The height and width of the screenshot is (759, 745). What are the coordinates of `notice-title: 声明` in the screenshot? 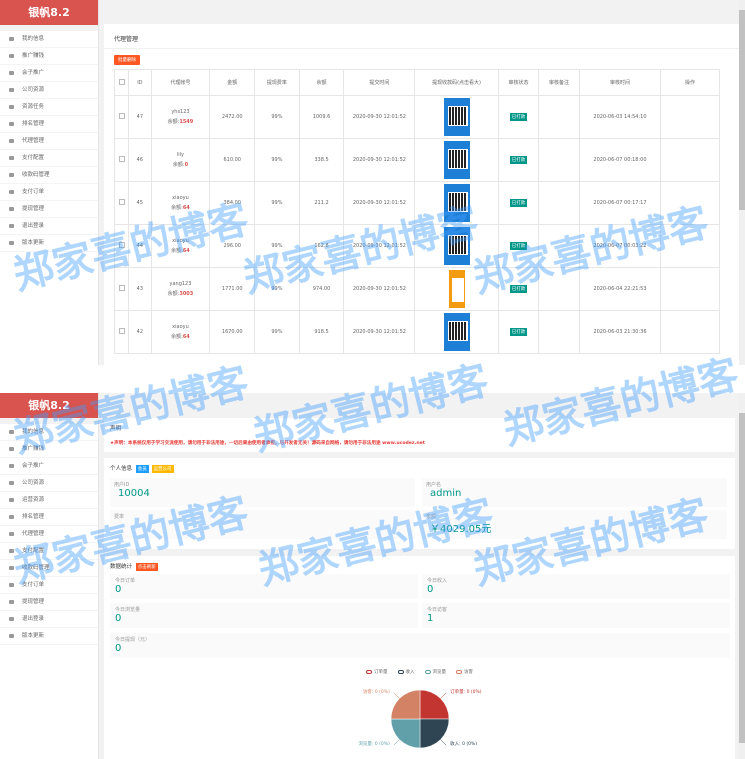 It's located at (116, 429).